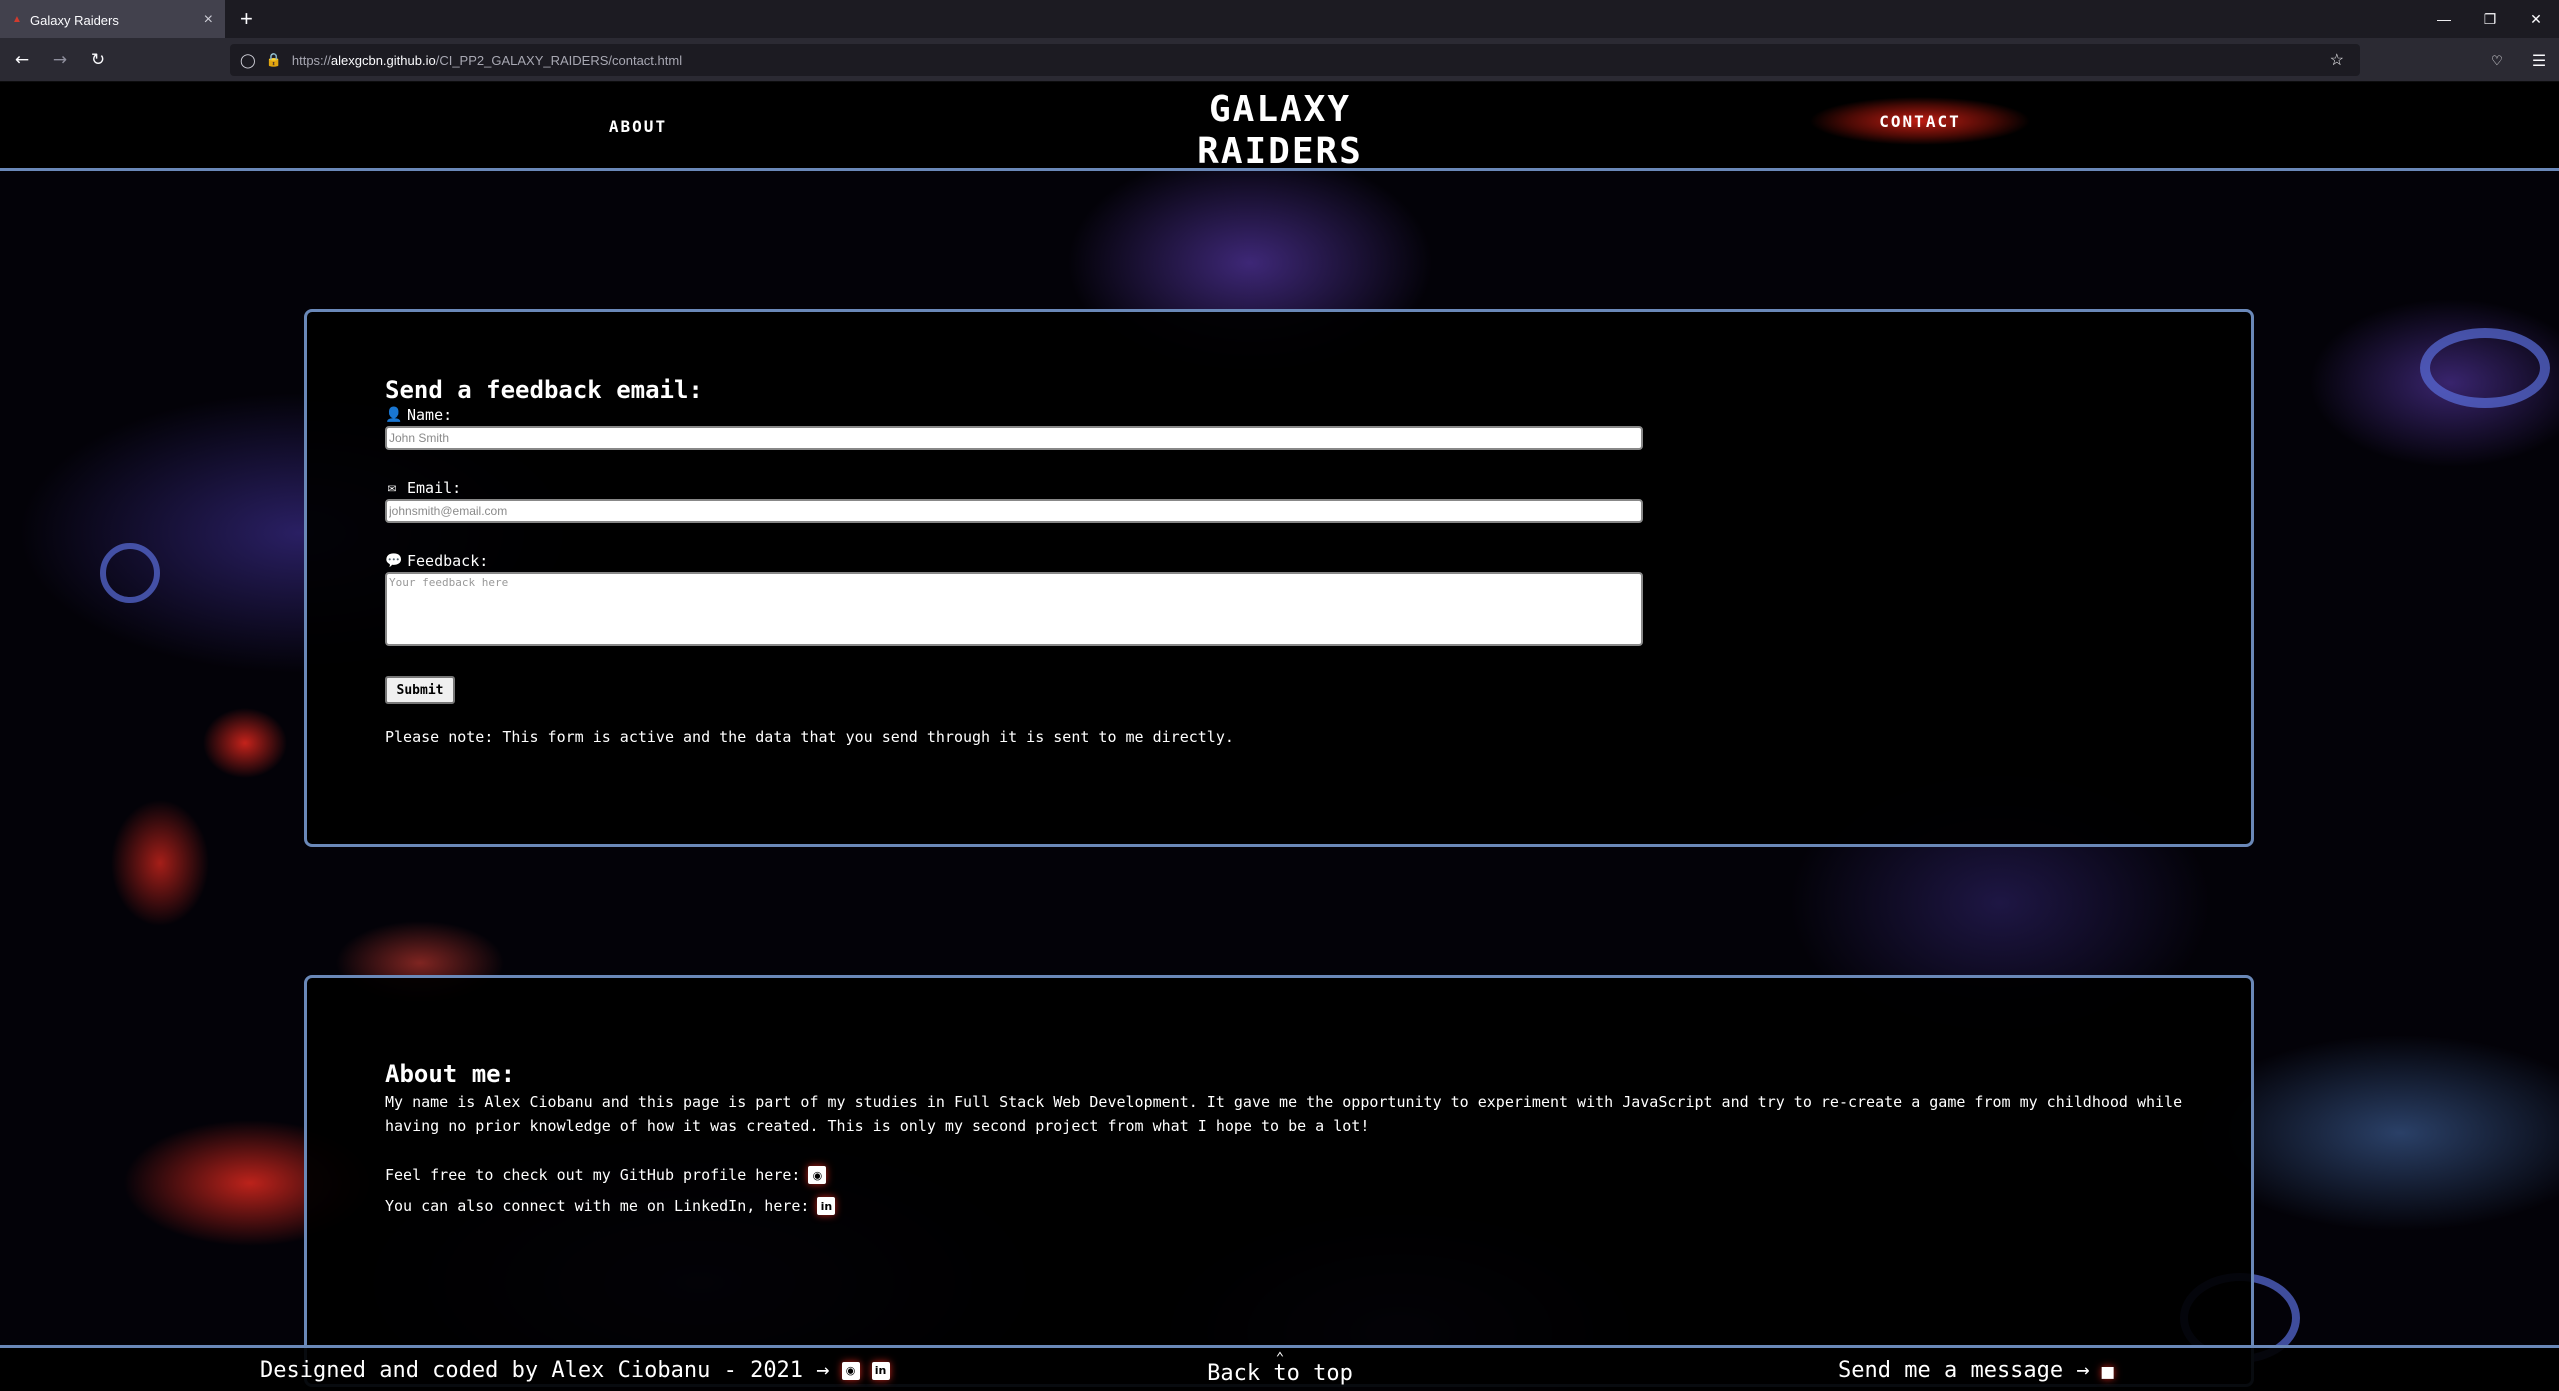 The height and width of the screenshot is (1391, 2559). Describe the element at coordinates (559, 60) in the screenshot. I see `url-path: /CI_PP2_GALAXY_RAIDERS/contact.html` at that location.